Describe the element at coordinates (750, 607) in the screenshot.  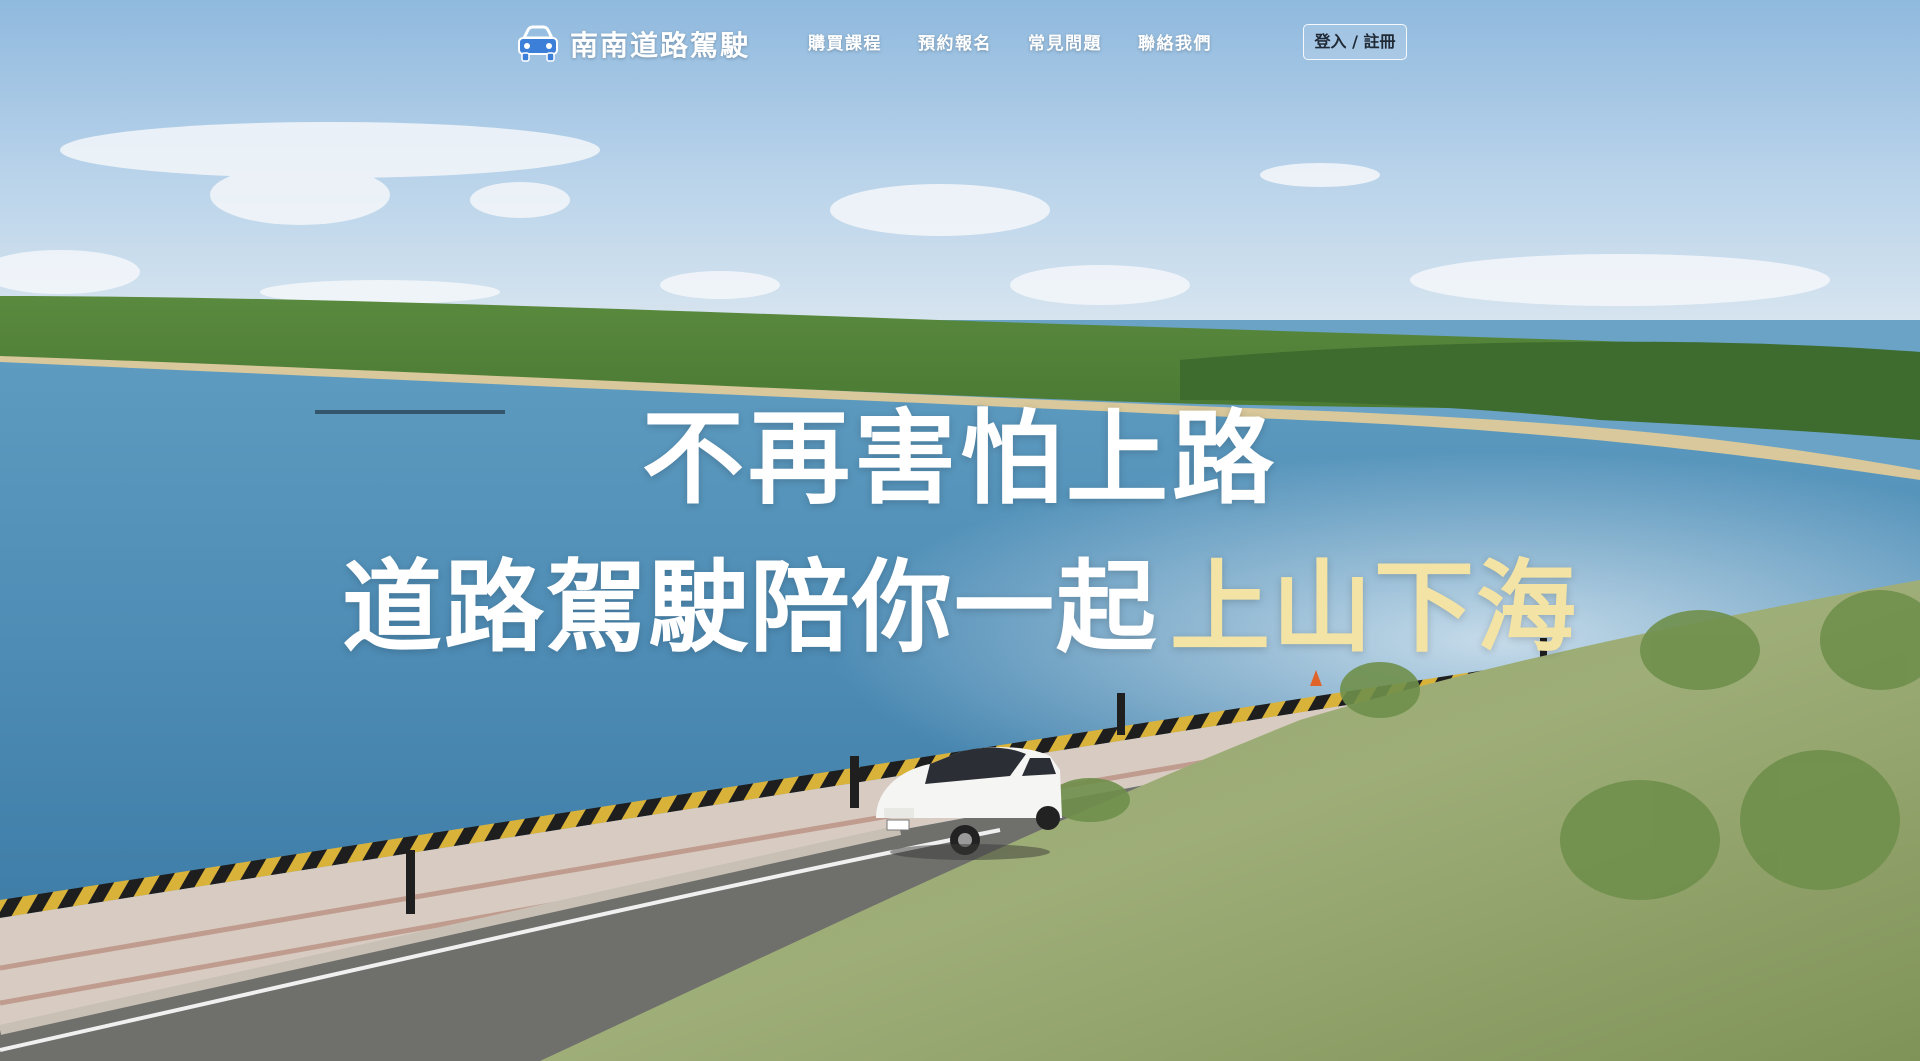
I see `hero-headline-prefix: 道路駕駛陪你一起` at that location.